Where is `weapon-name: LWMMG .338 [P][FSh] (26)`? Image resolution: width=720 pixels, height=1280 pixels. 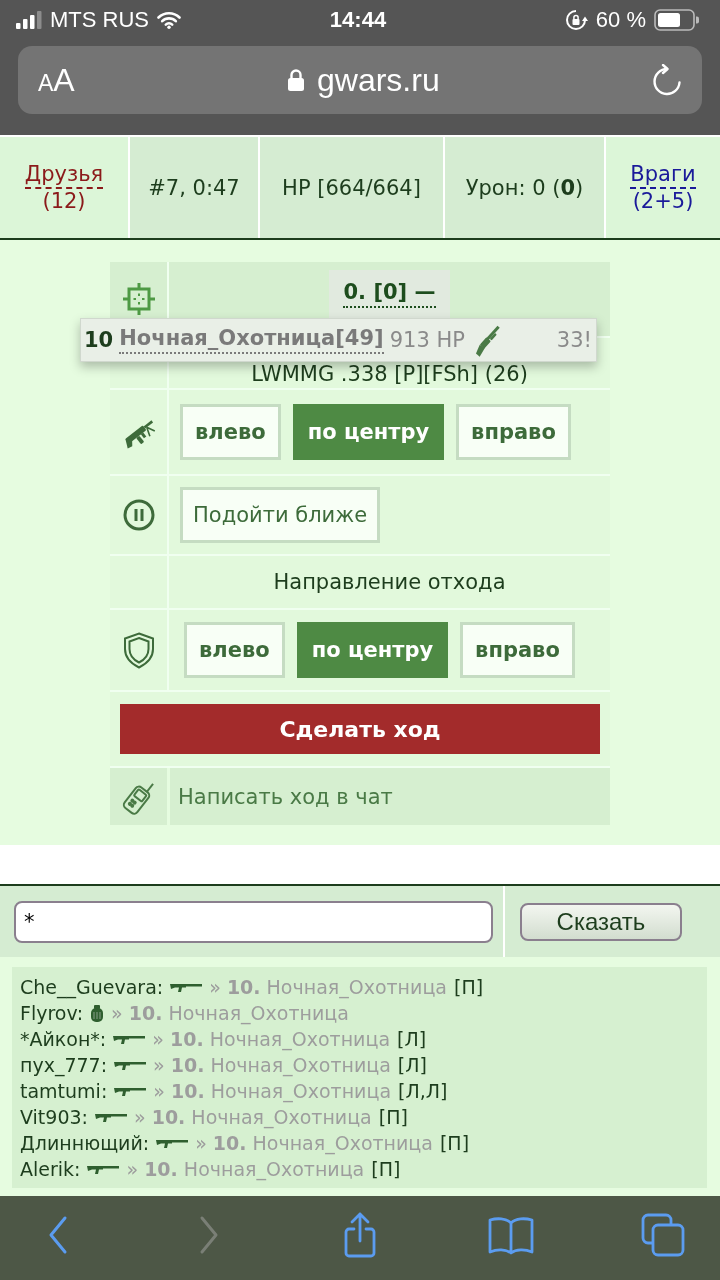
weapon-name: LWMMG .338 [P][FSh] (26) is located at coordinates (389, 374).